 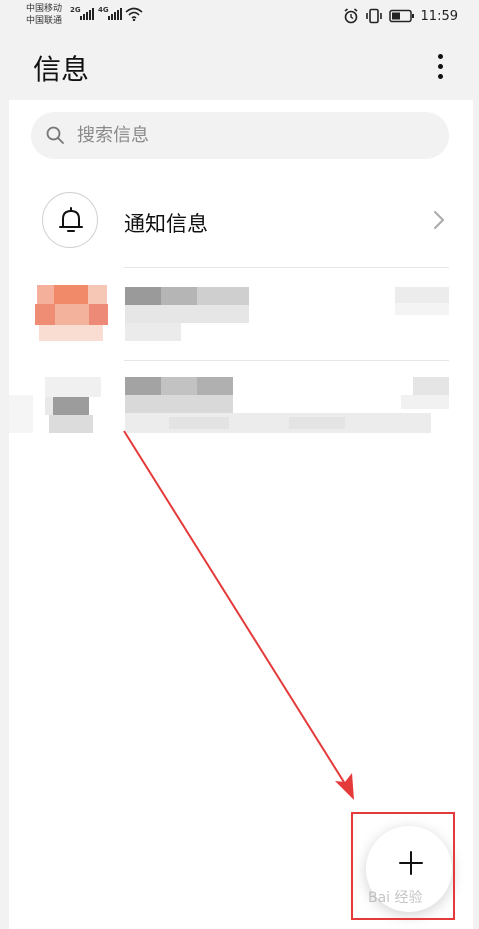 I want to click on watermark: Bai 经验, so click(x=395, y=898).